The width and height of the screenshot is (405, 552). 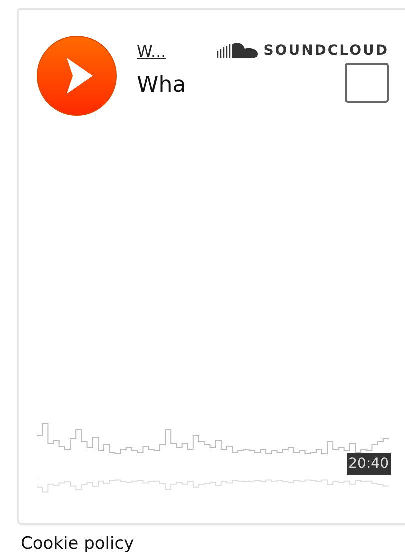 What do you see at coordinates (161, 85) in the screenshot?
I see `track-title: Wha` at bounding box center [161, 85].